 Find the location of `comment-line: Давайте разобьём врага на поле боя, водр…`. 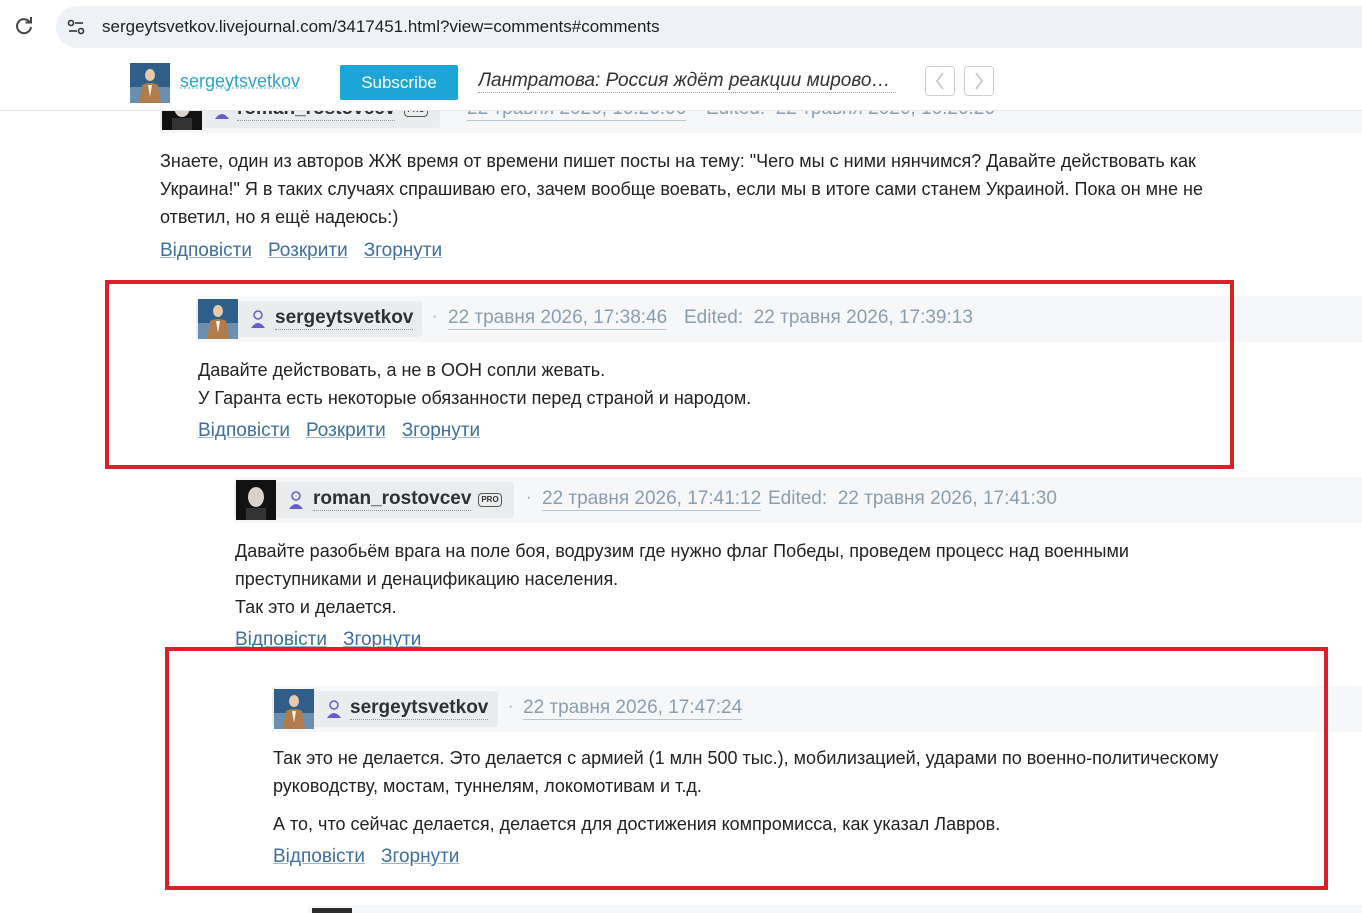

comment-line: Давайте разобьём врага на поле боя, водр… is located at coordinates (682, 565).